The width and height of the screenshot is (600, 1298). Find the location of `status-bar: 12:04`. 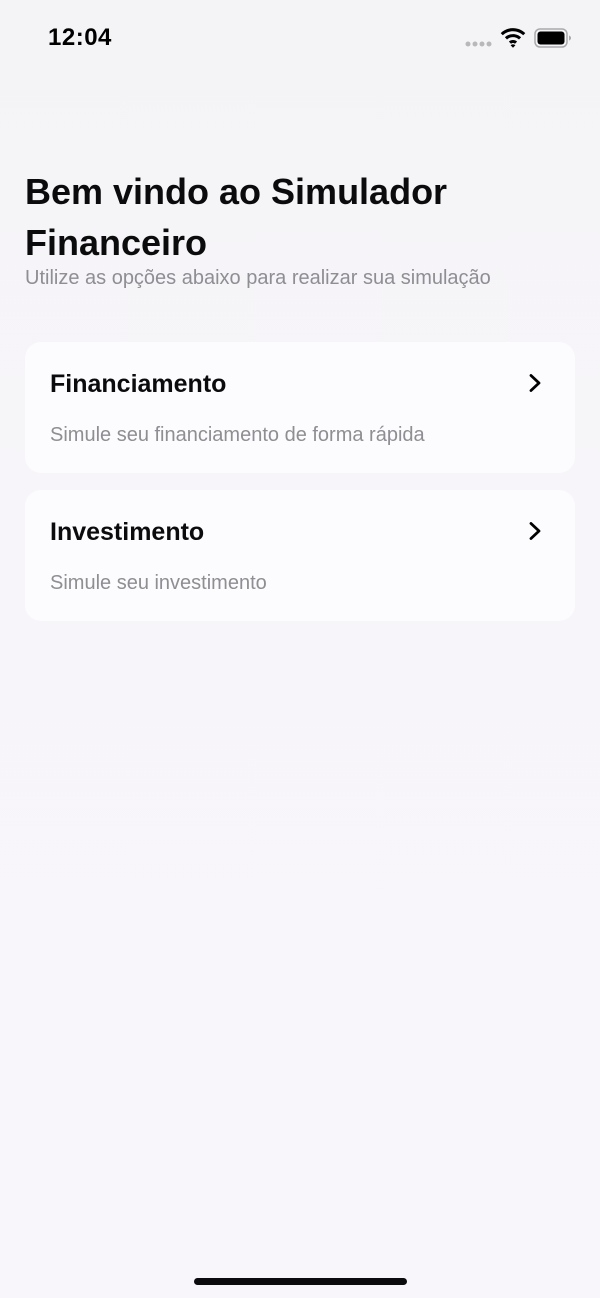

status-bar: 12:04 is located at coordinates (300, 39).